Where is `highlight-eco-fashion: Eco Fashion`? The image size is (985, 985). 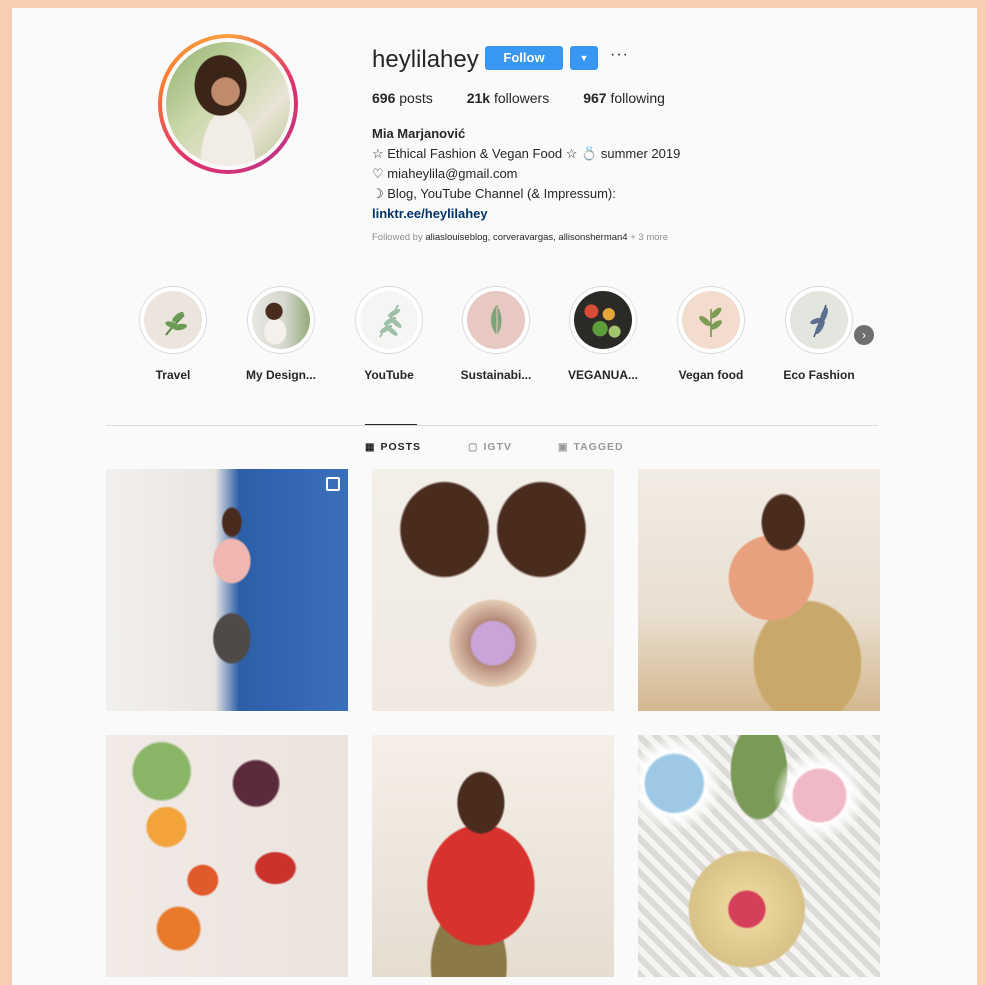
highlight-eco-fashion: Eco Fashion is located at coordinates (819, 334).